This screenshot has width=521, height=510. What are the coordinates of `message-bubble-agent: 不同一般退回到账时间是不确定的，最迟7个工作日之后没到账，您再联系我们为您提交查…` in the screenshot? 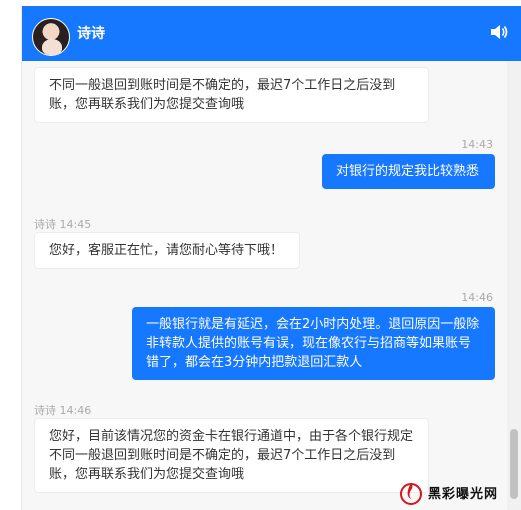 It's located at (231, 95).